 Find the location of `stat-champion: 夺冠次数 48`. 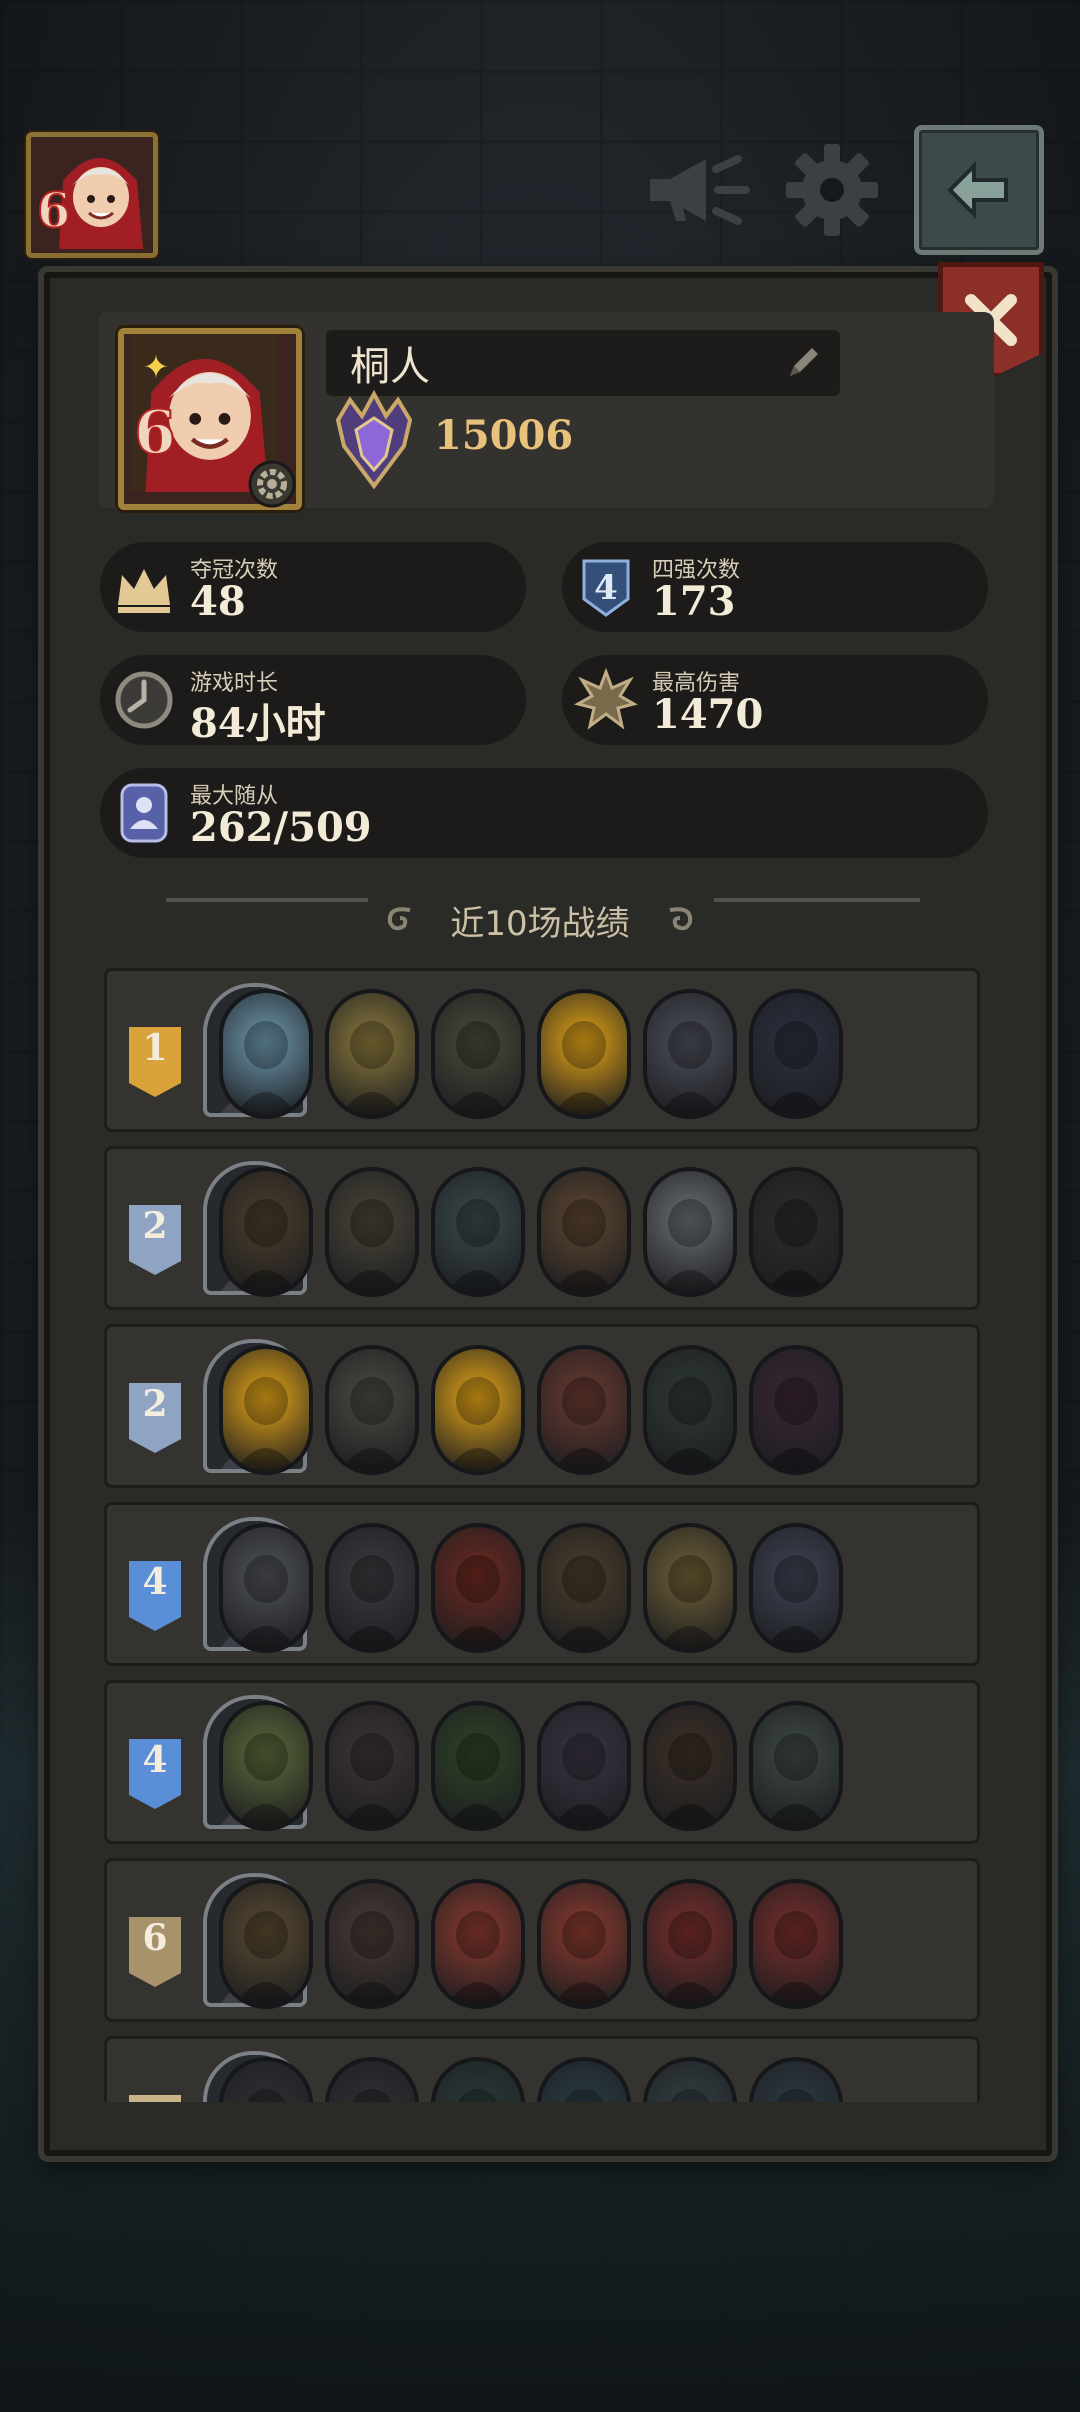

stat-champion: 夺冠次数 48 is located at coordinates (313, 587).